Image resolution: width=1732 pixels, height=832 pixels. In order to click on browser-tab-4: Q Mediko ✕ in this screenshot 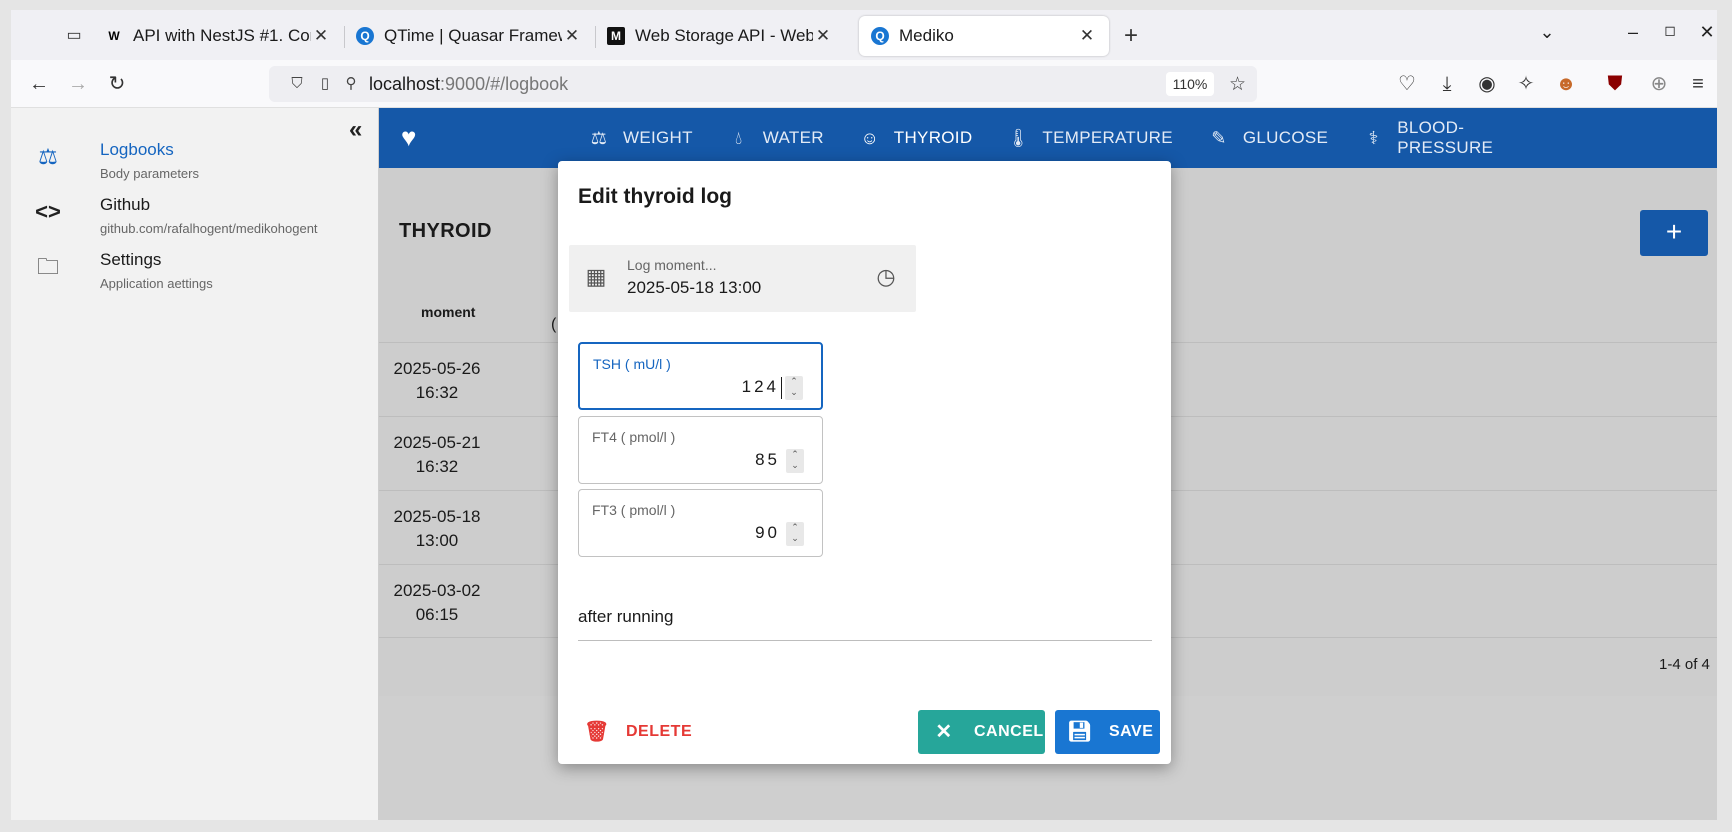, I will do `click(984, 36)`.